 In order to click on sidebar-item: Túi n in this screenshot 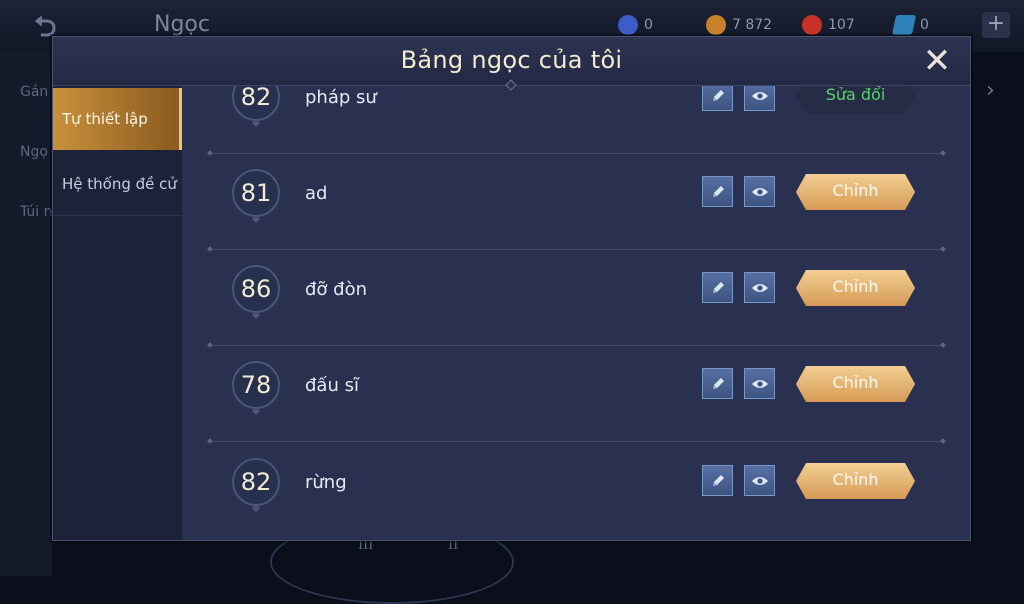, I will do `click(36, 212)`.